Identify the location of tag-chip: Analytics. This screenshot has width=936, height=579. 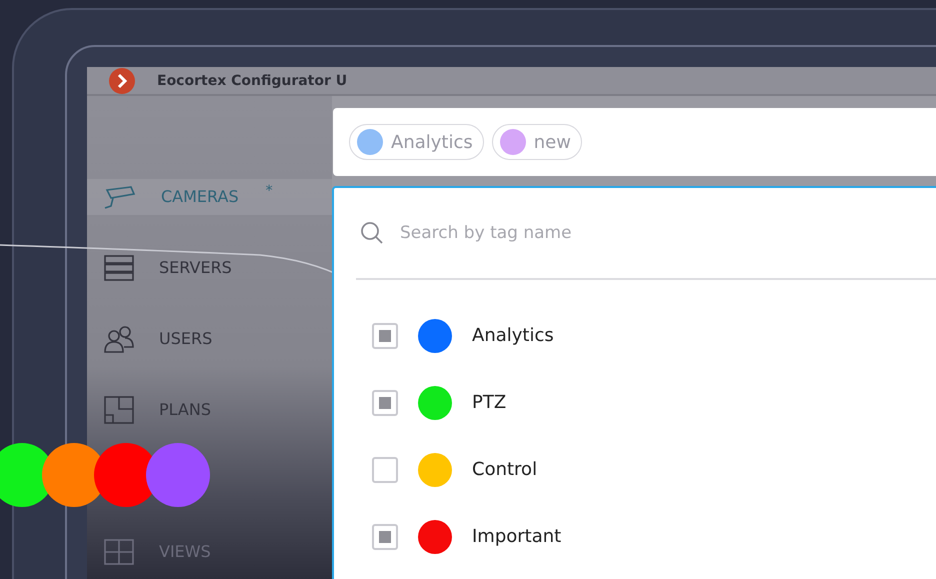
(416, 142).